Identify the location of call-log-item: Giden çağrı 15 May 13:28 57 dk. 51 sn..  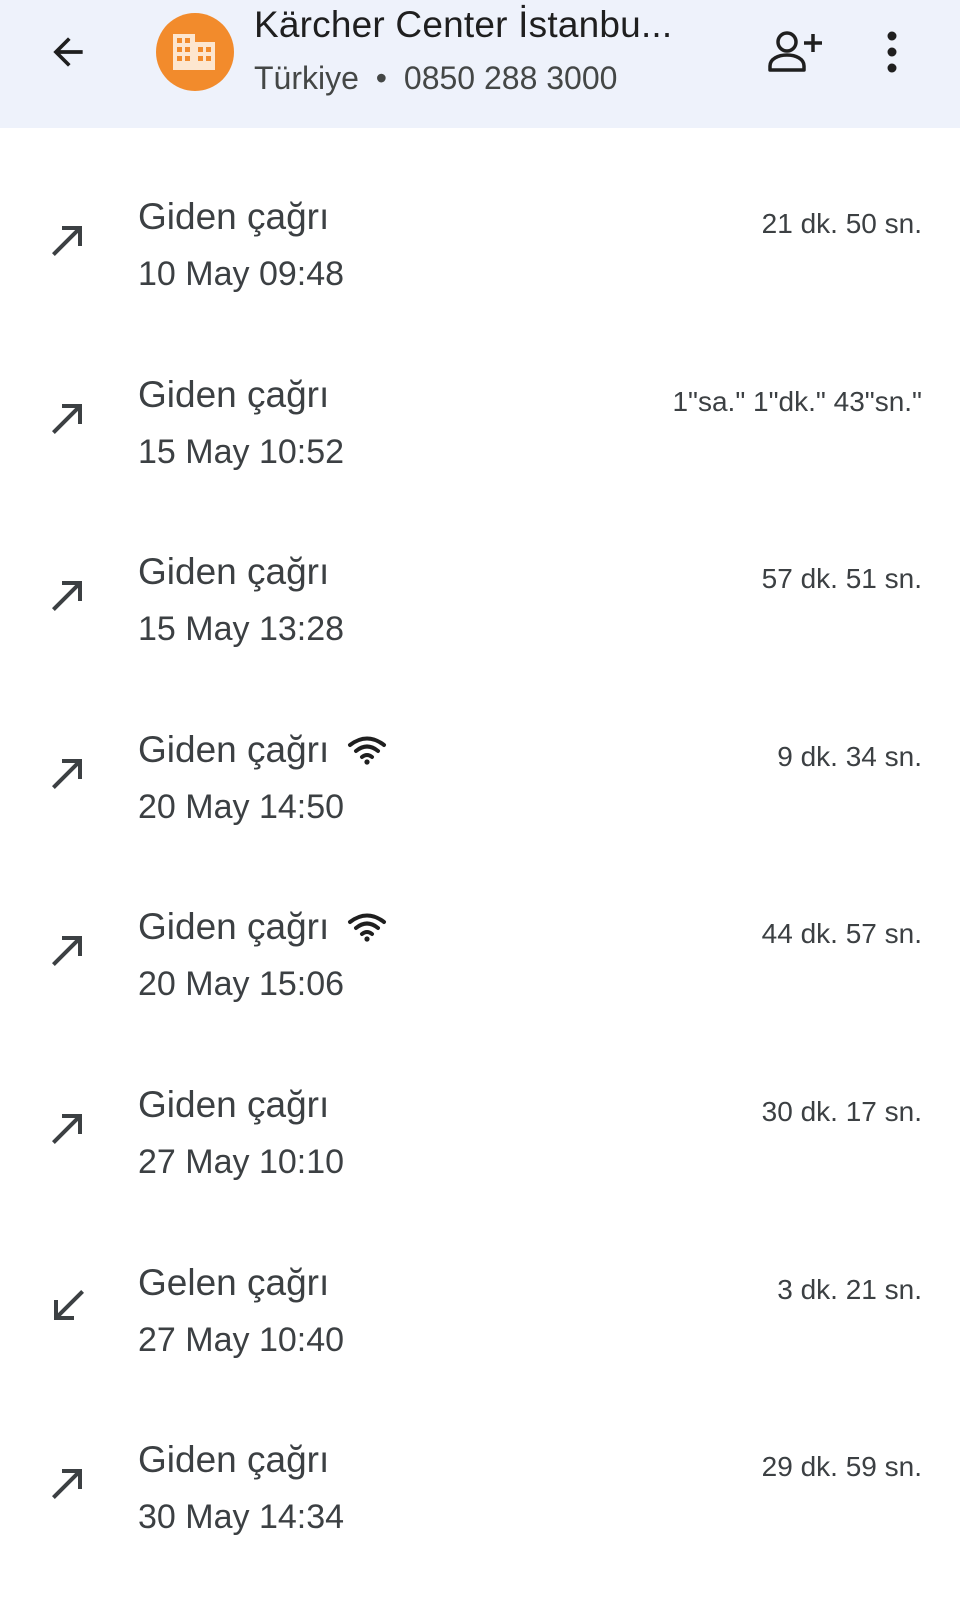
(480, 572).